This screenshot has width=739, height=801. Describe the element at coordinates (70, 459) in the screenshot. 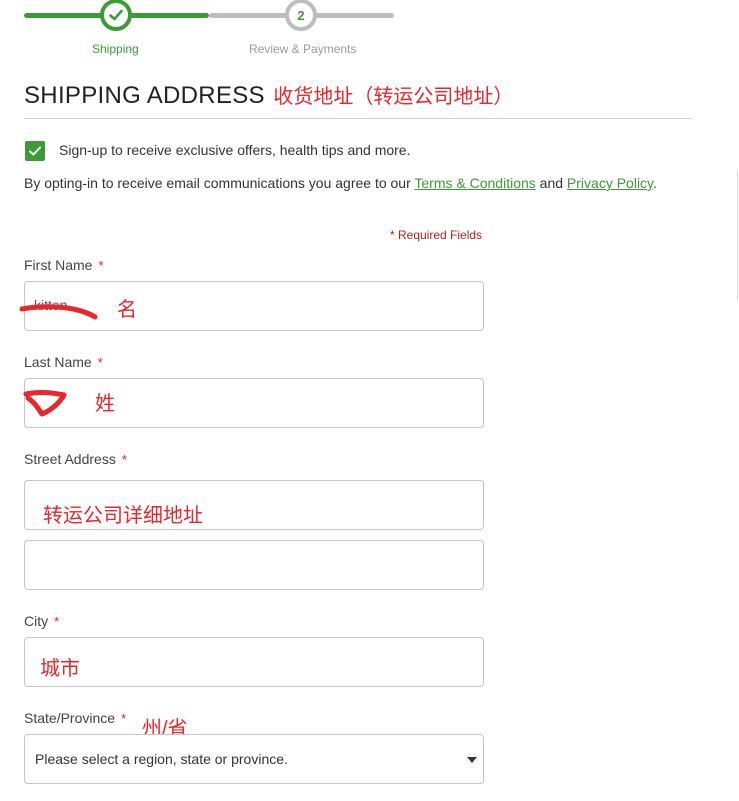

I see `street-address-label-text: Street Address` at that location.